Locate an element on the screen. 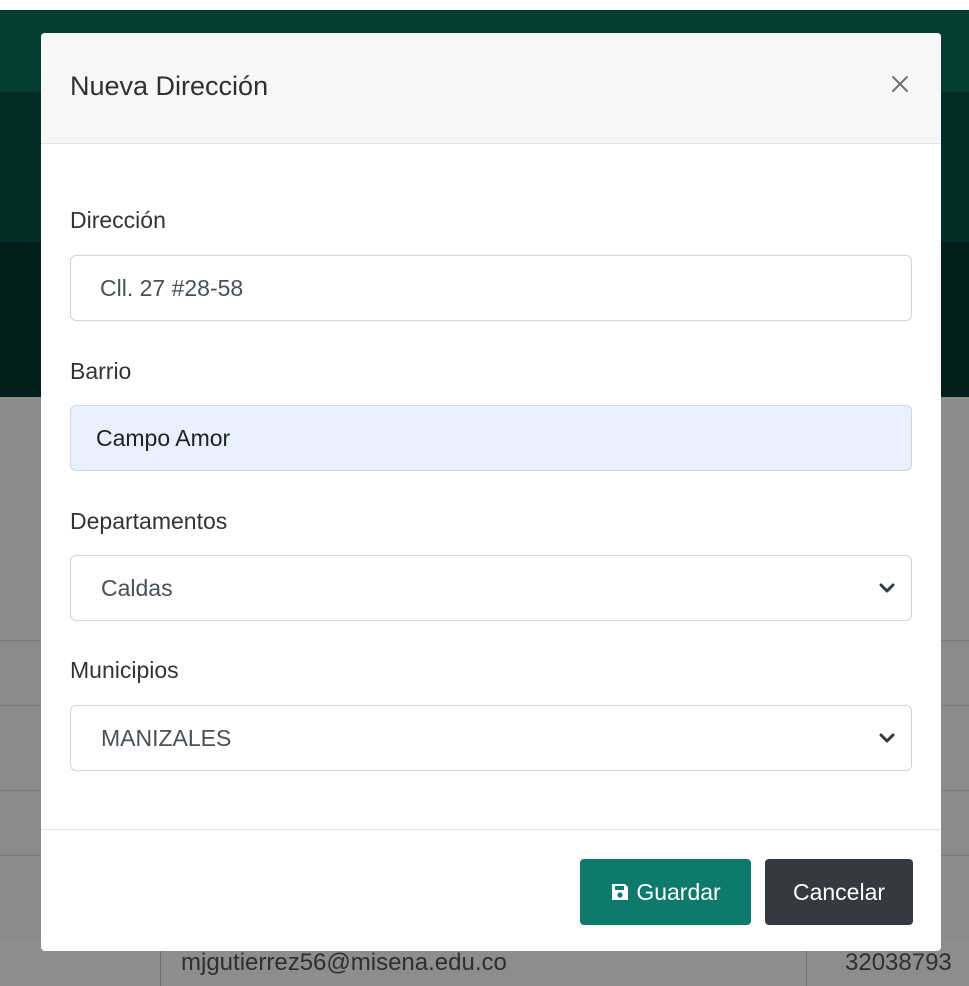 The width and height of the screenshot is (969, 986). departamentos-select: Caldas is located at coordinates (491, 588).